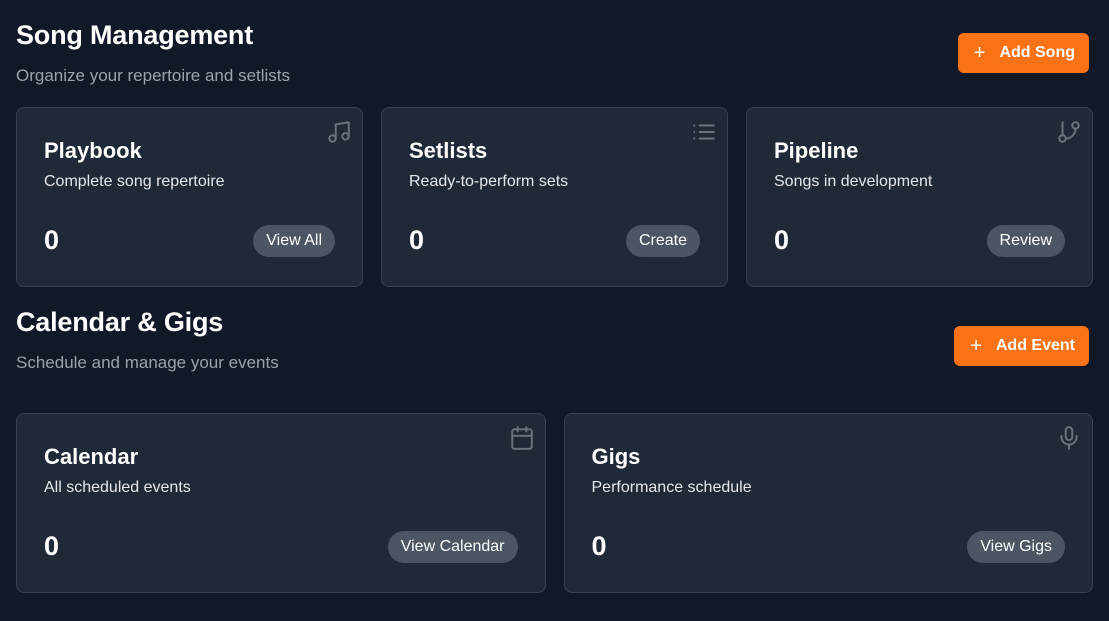  I want to click on card-description: Songs in development, so click(853, 181).